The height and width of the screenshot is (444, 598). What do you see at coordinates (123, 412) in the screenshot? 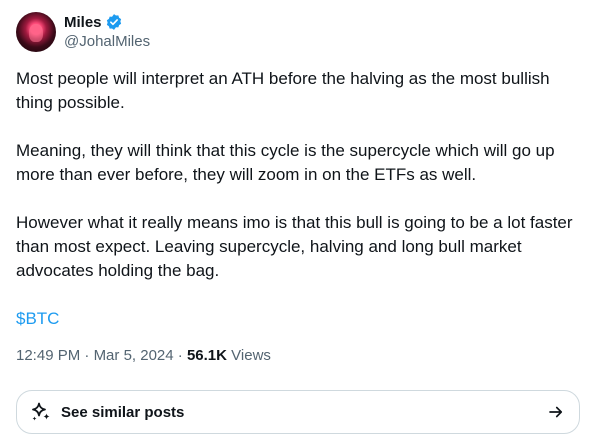
I see `see-similar-posts-label: See similar posts` at bounding box center [123, 412].